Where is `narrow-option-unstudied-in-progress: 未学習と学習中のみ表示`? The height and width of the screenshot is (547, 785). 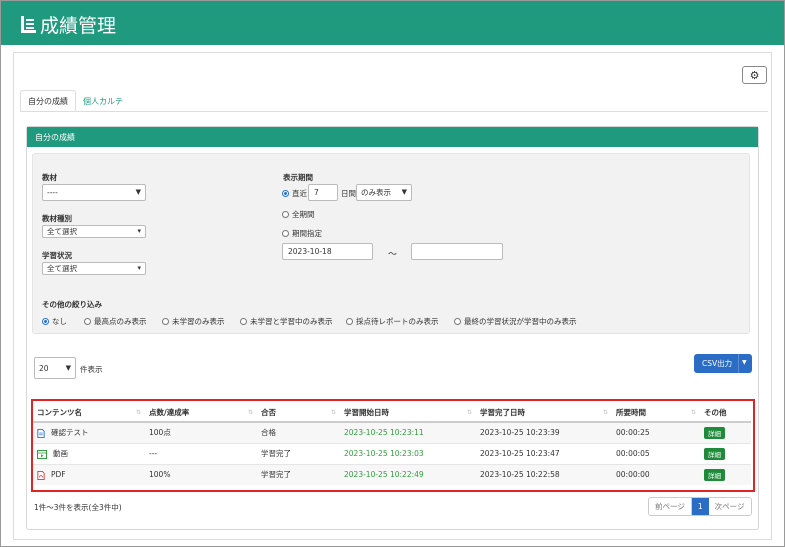
narrow-option-unstudied-in-progress: 未学習と学習中のみ表示 is located at coordinates (286, 321).